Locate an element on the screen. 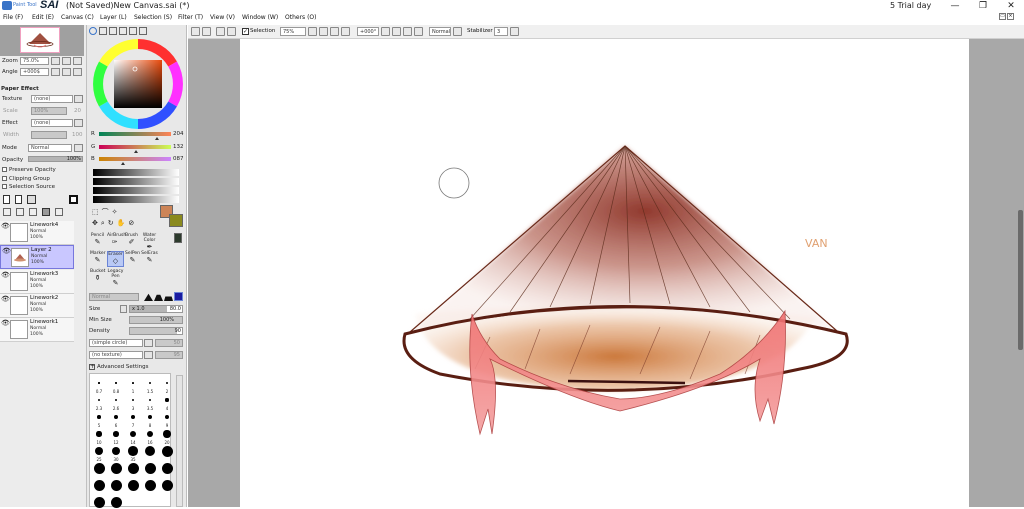  angle-field: +000$ is located at coordinates (34, 72).